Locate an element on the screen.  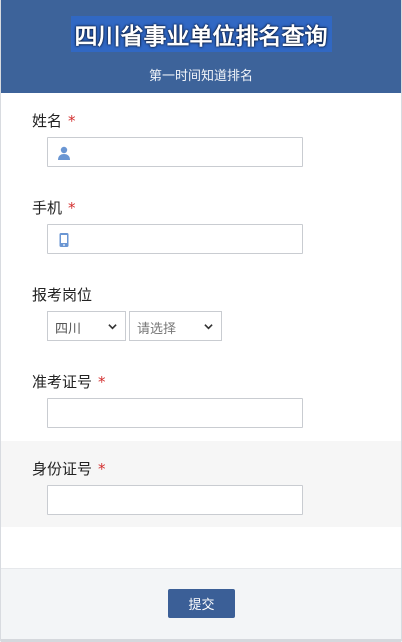
mobile-phone-icon is located at coordinates (64, 240).